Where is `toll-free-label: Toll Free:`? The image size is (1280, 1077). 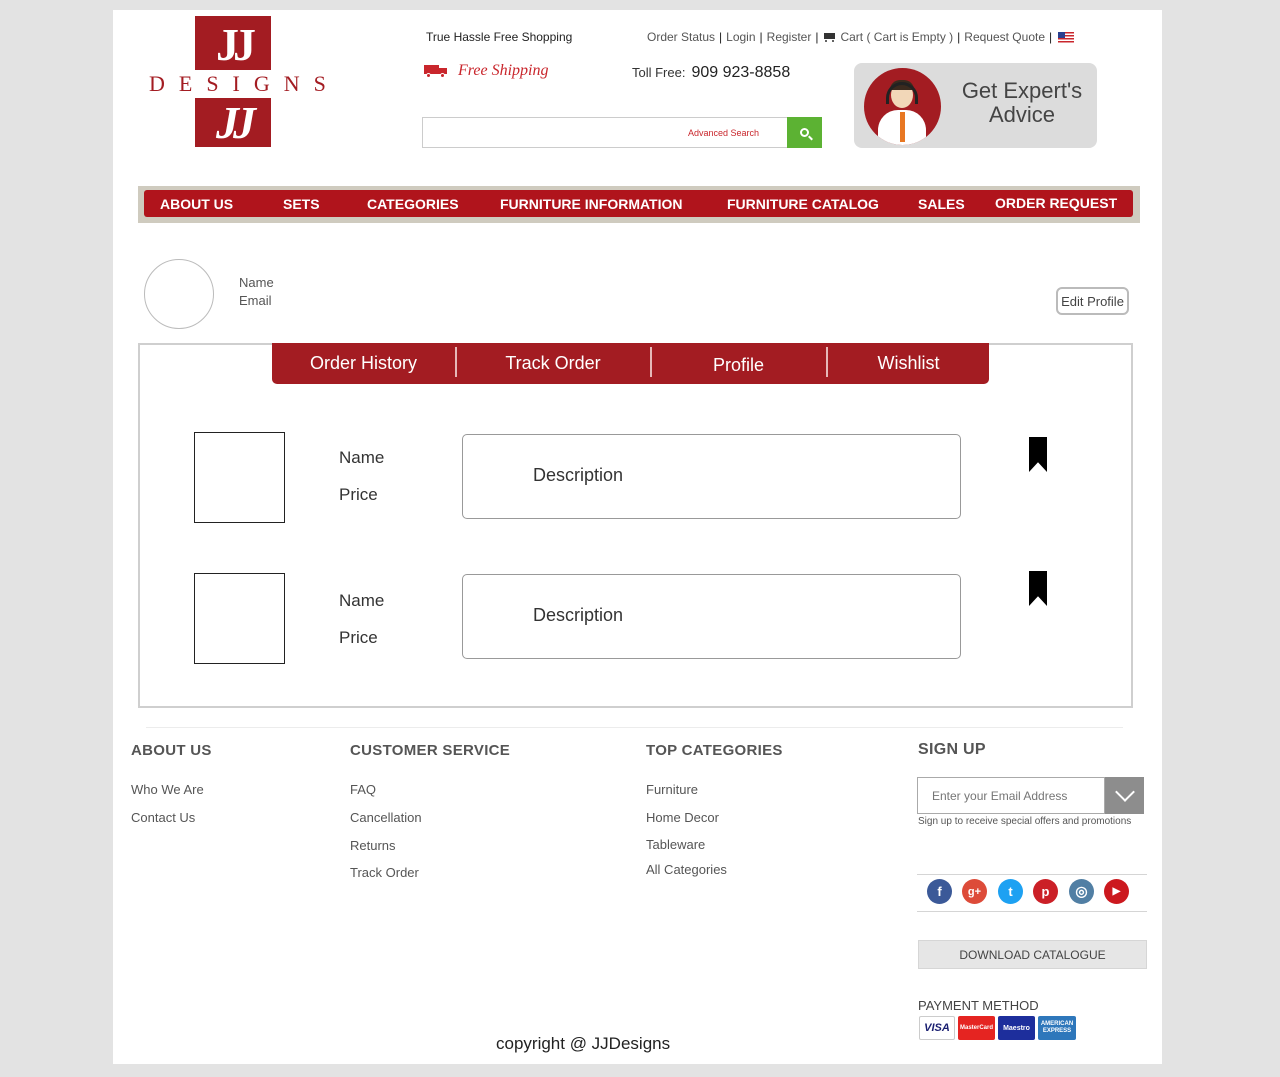
toll-free-label: Toll Free: is located at coordinates (659, 72).